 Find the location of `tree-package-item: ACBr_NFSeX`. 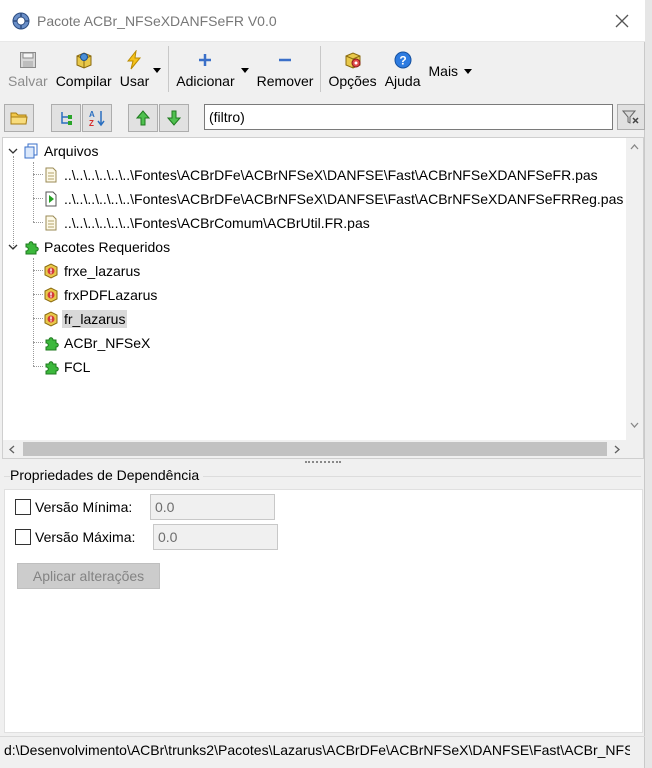

tree-package-item: ACBr_NFSeX is located at coordinates (96, 343).